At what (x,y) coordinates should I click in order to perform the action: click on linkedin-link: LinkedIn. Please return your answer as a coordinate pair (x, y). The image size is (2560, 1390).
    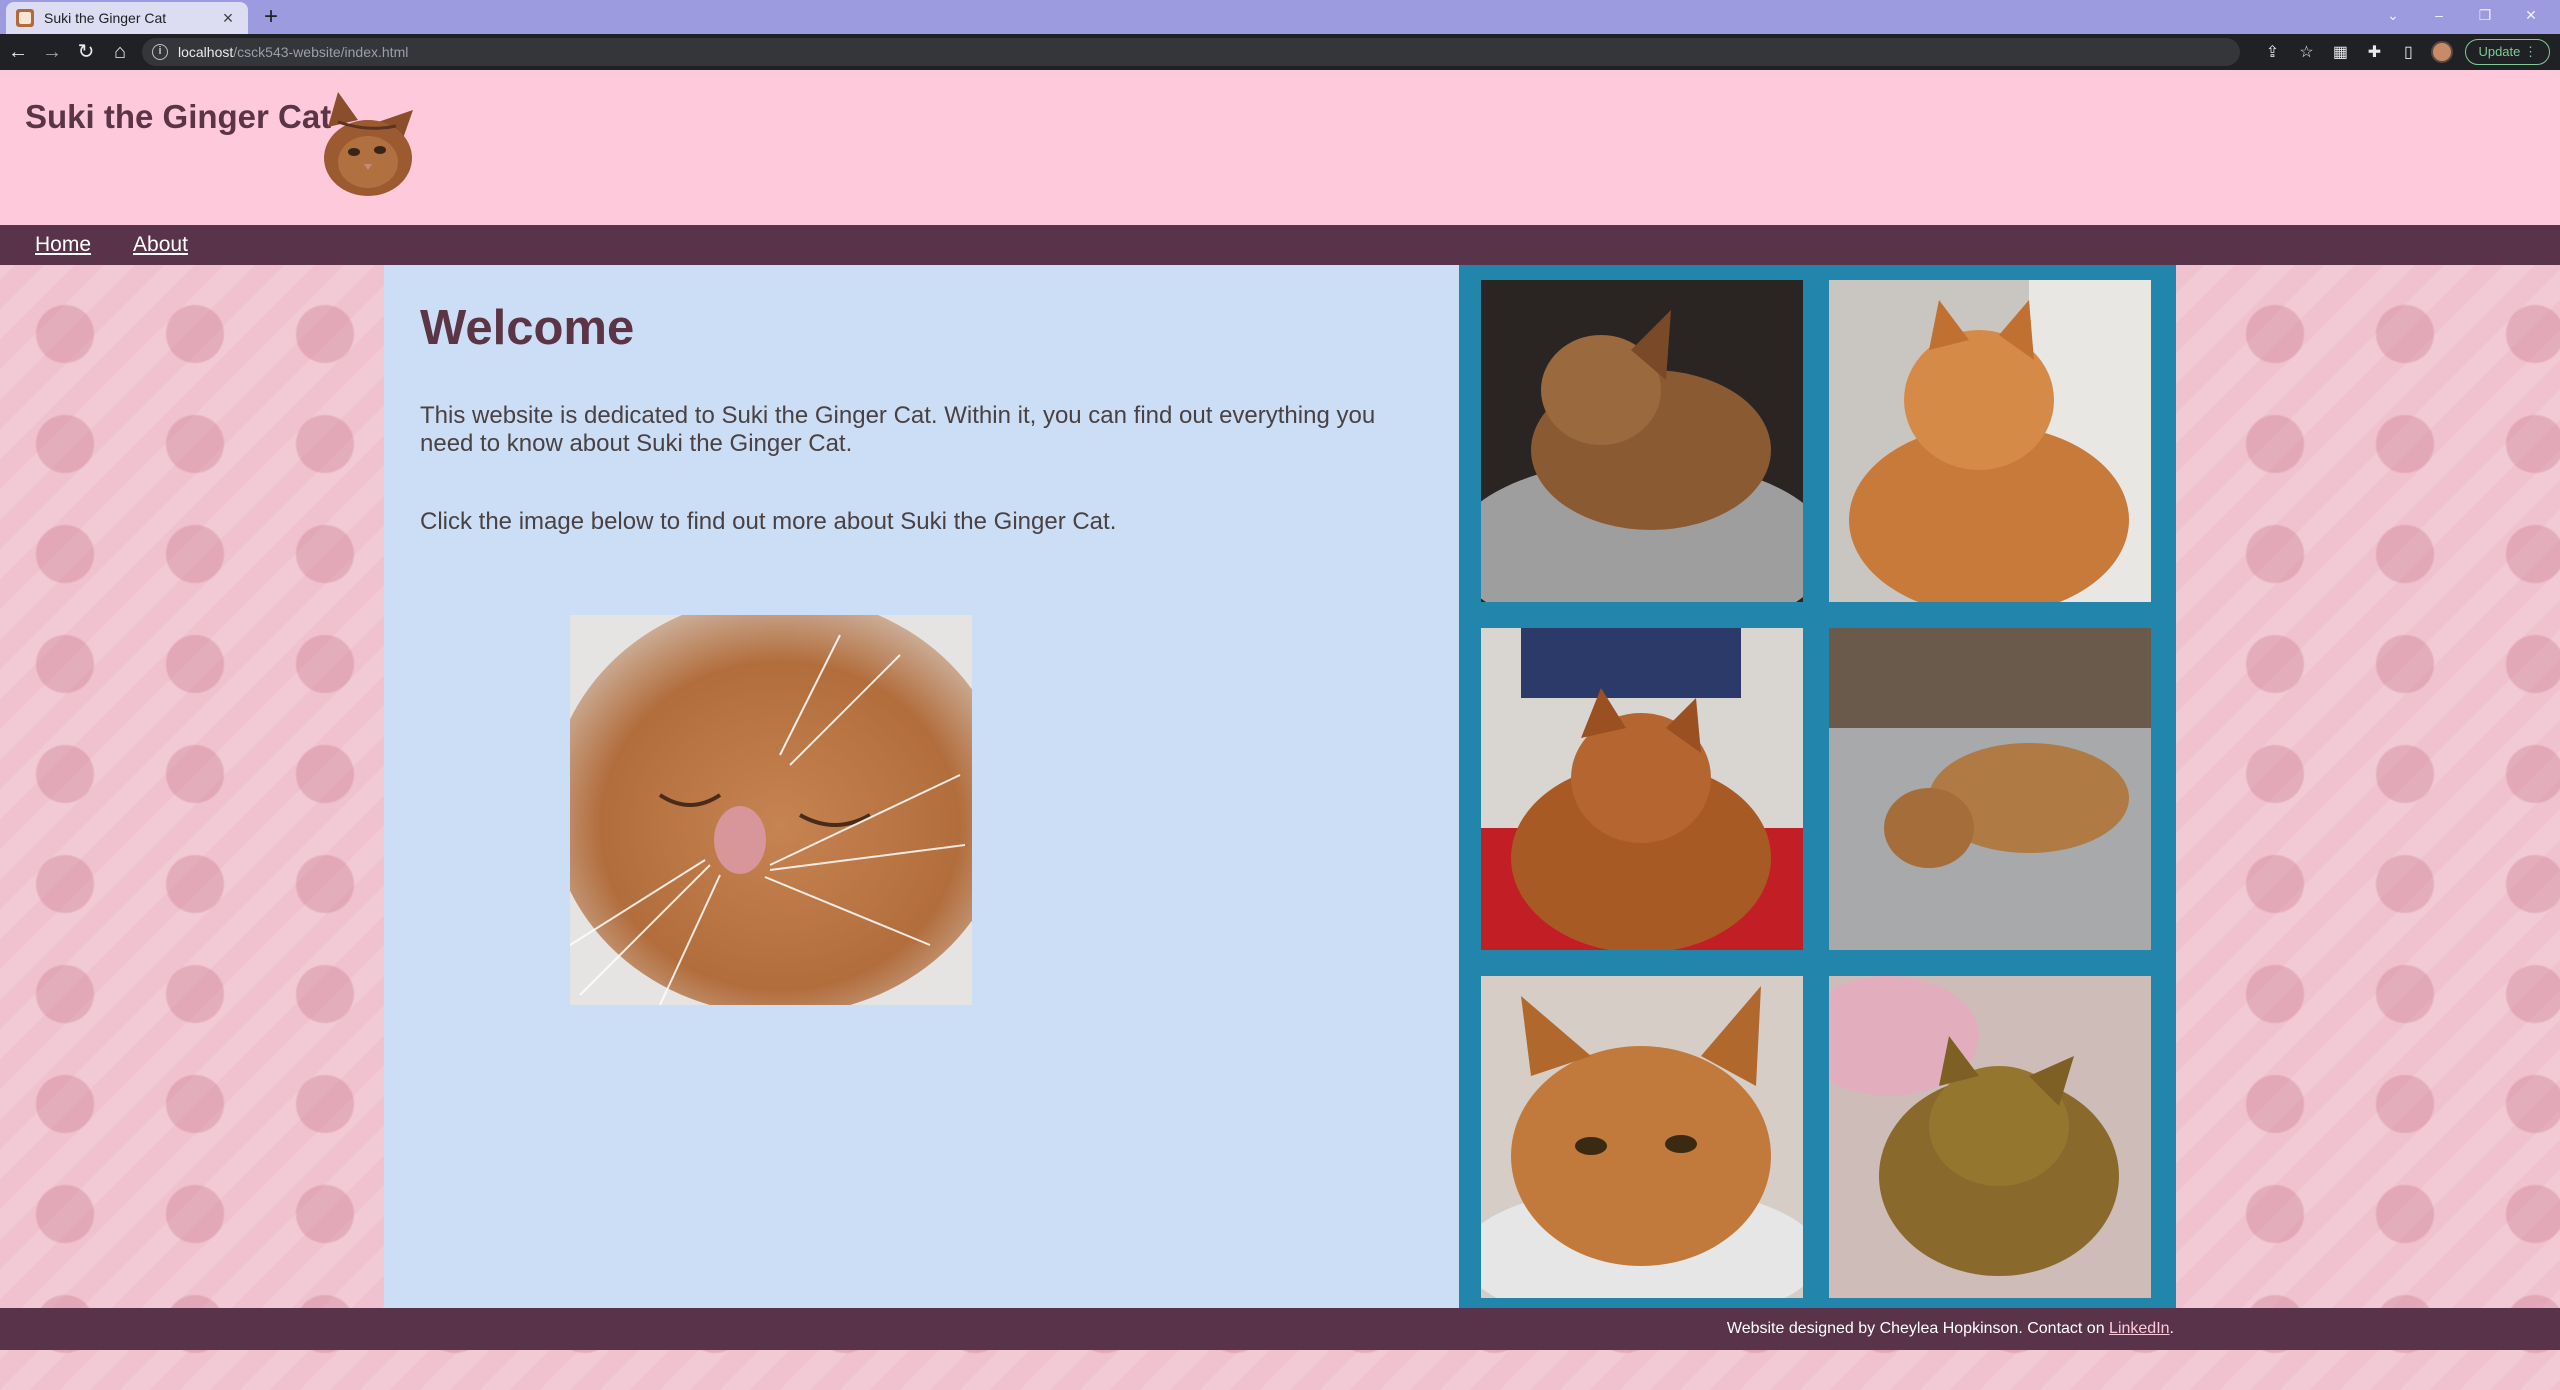
    Looking at the image, I should click on (2139, 1328).